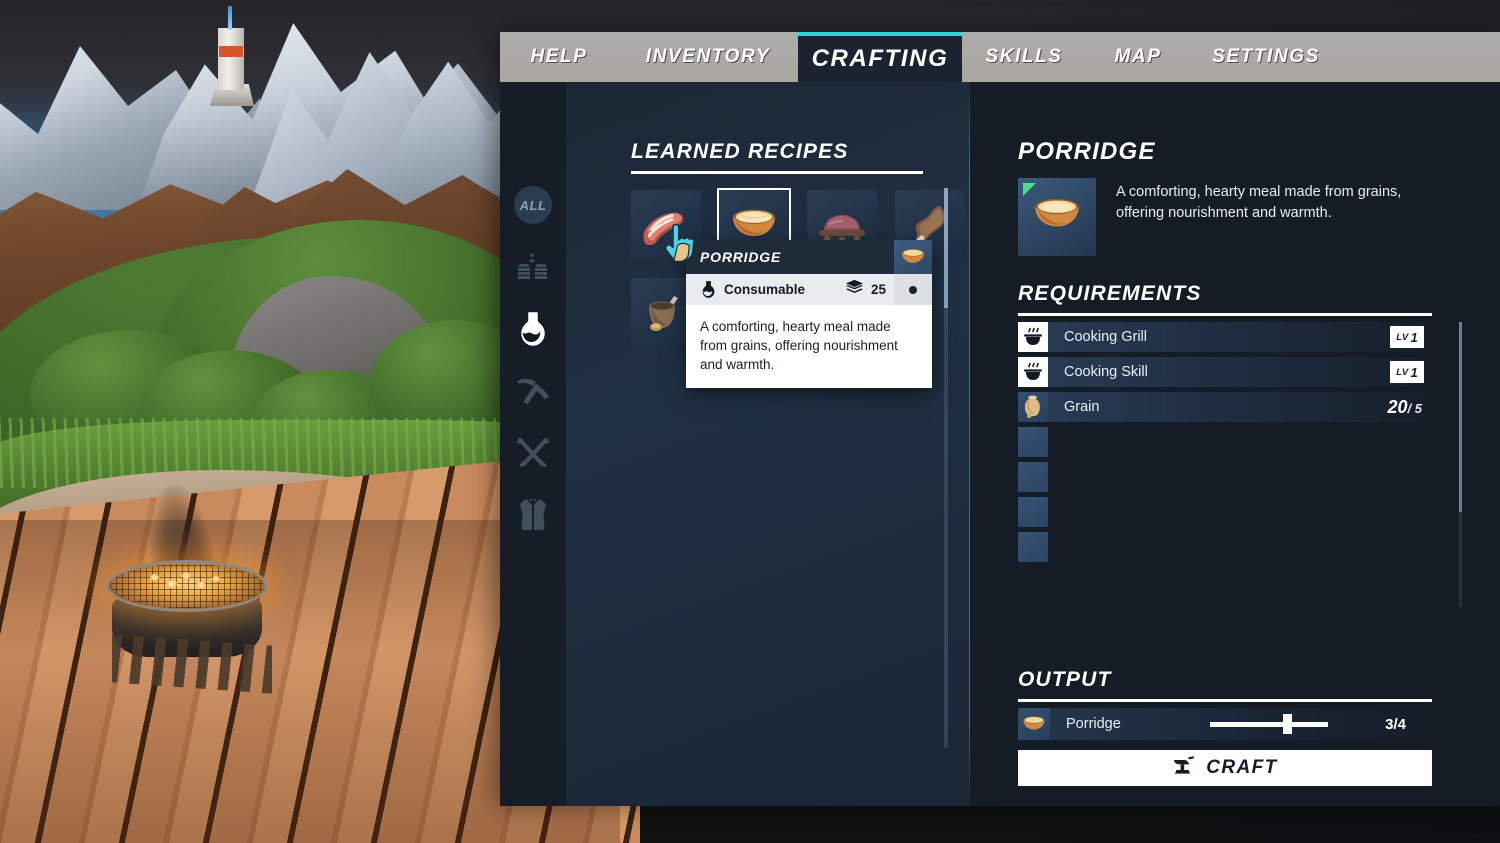 The width and height of the screenshot is (1500, 843). What do you see at coordinates (809, 289) in the screenshot?
I see `tooltip-meta-row: Consumable 25` at bounding box center [809, 289].